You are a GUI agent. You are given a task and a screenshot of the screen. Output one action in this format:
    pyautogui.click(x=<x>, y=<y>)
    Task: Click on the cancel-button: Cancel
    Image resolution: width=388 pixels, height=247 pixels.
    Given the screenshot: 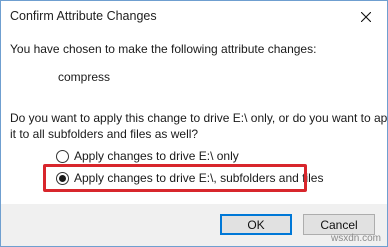 What is the action you would take?
    pyautogui.click(x=339, y=224)
    